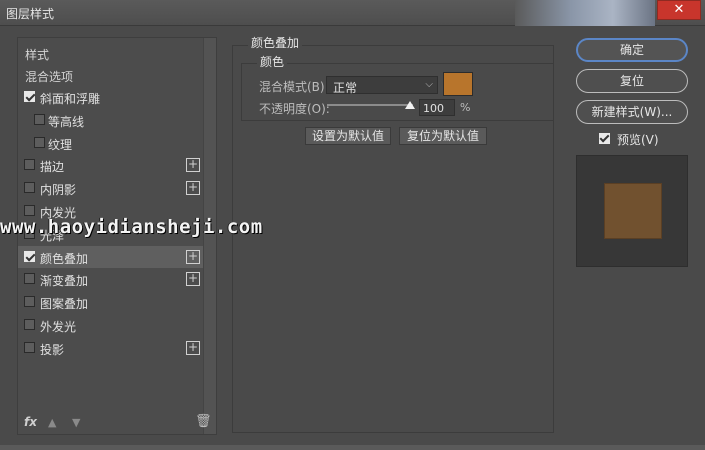  Describe the element at coordinates (111, 75) in the screenshot. I see `sidebar-item-blend-options: 混合选项` at that location.